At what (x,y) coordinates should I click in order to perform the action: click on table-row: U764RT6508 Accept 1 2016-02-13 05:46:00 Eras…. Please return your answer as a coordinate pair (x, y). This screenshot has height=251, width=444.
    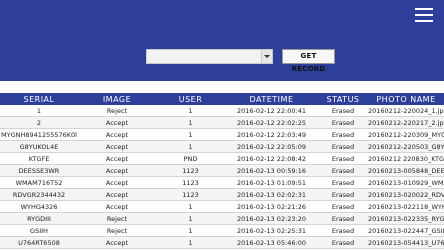
    Looking at the image, I should click on (222, 242).